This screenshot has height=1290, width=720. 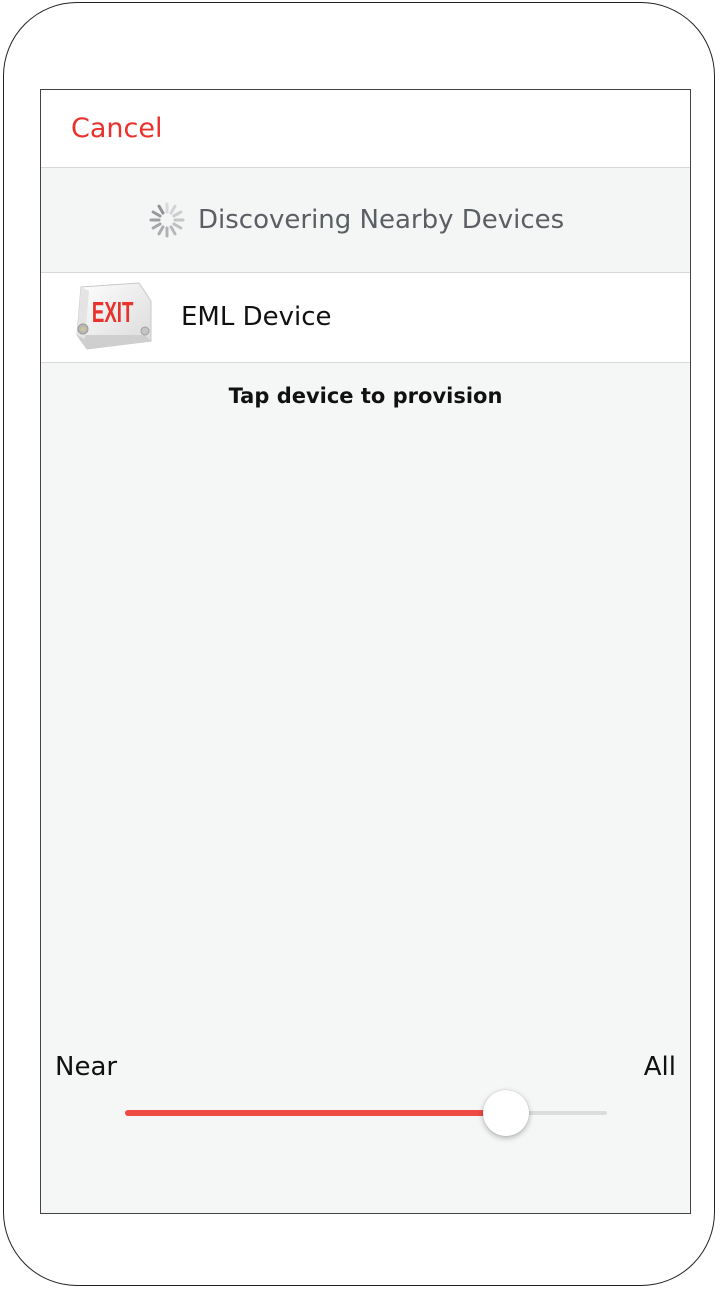 I want to click on slider-thumb, so click(x=505, y=1113).